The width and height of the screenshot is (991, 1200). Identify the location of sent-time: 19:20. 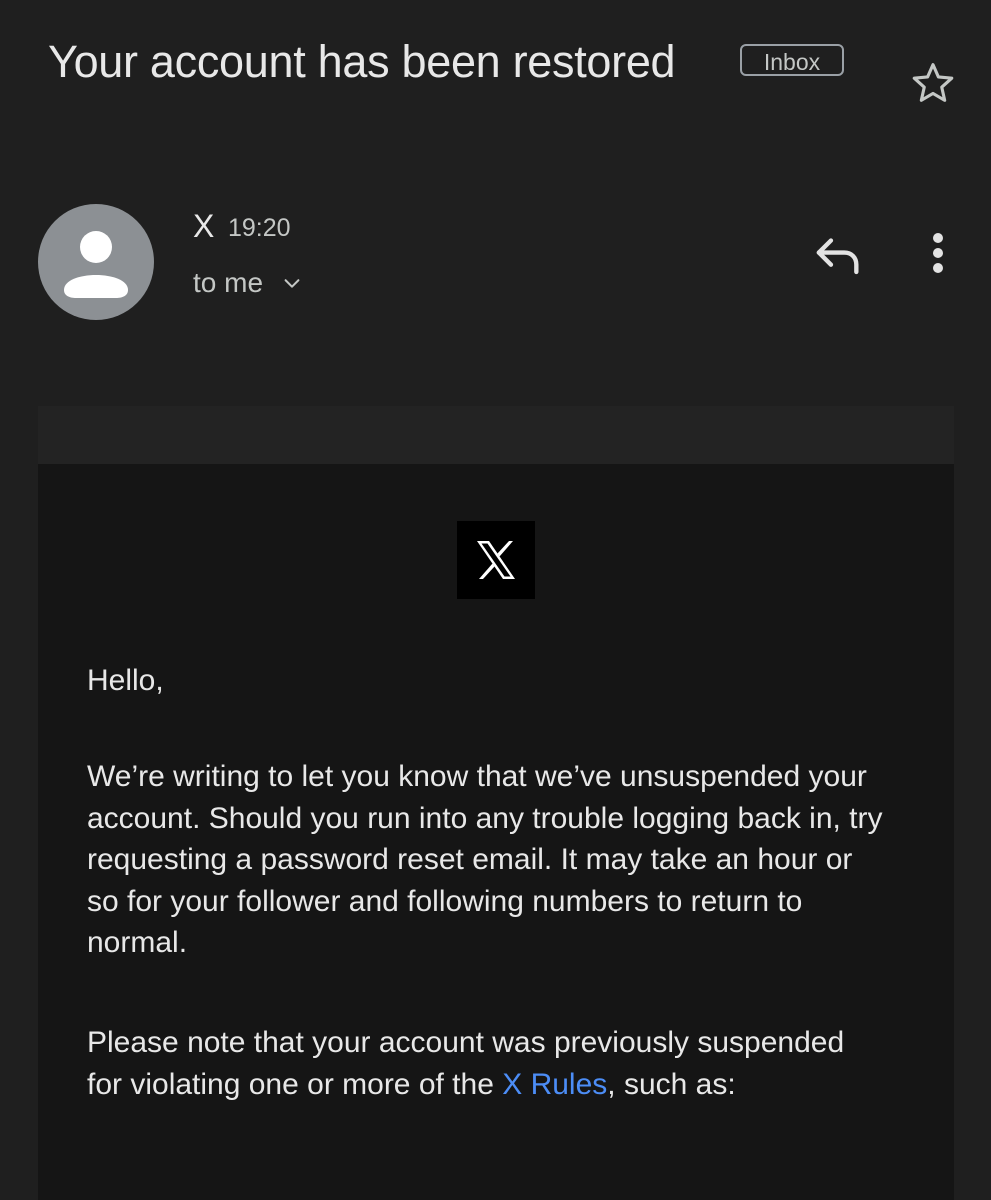
(259, 228).